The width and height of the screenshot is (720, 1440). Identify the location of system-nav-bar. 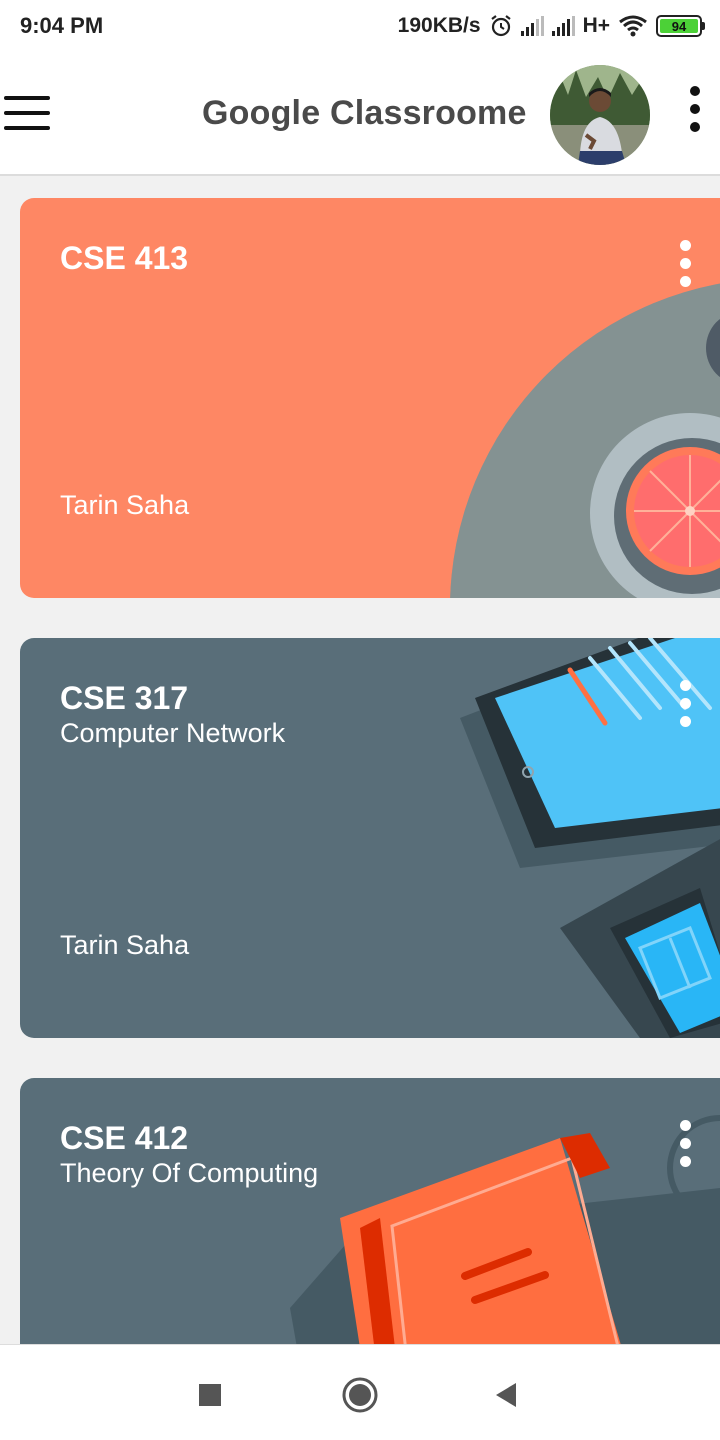
(360, 1392).